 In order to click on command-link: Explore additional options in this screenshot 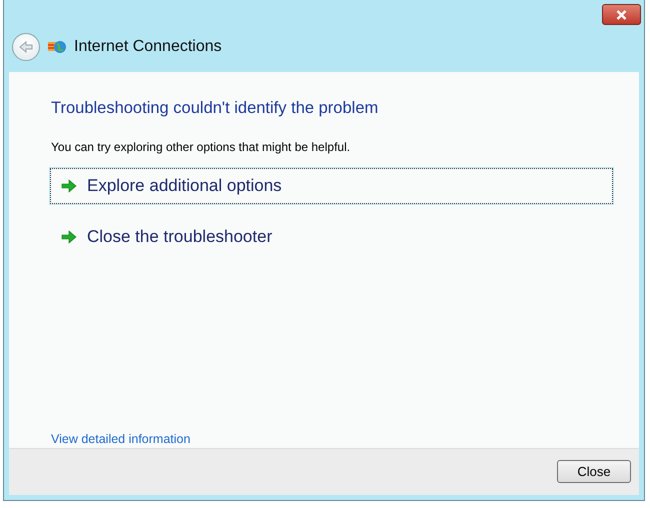, I will do `click(331, 186)`.